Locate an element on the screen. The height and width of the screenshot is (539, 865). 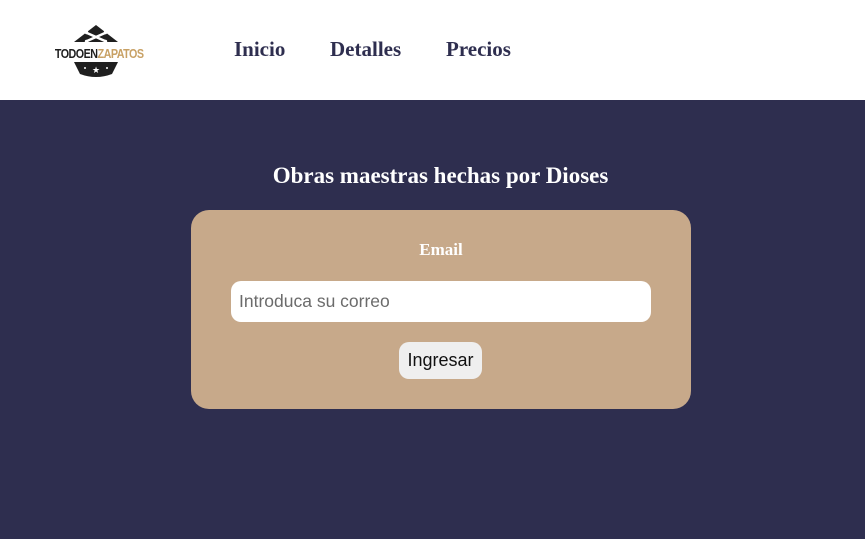
email-label: Email is located at coordinates (441, 249).